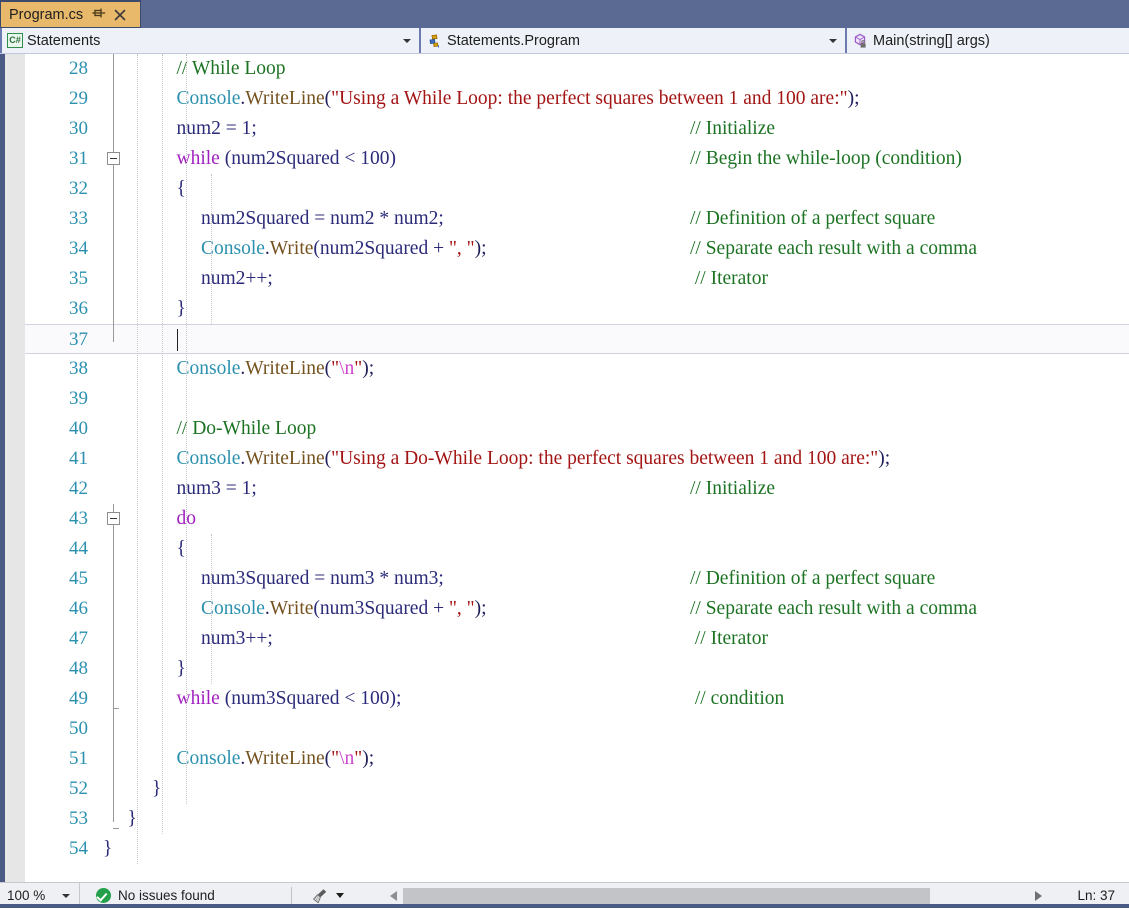  I want to click on type-dropdown: Statements.Program, so click(632, 40).